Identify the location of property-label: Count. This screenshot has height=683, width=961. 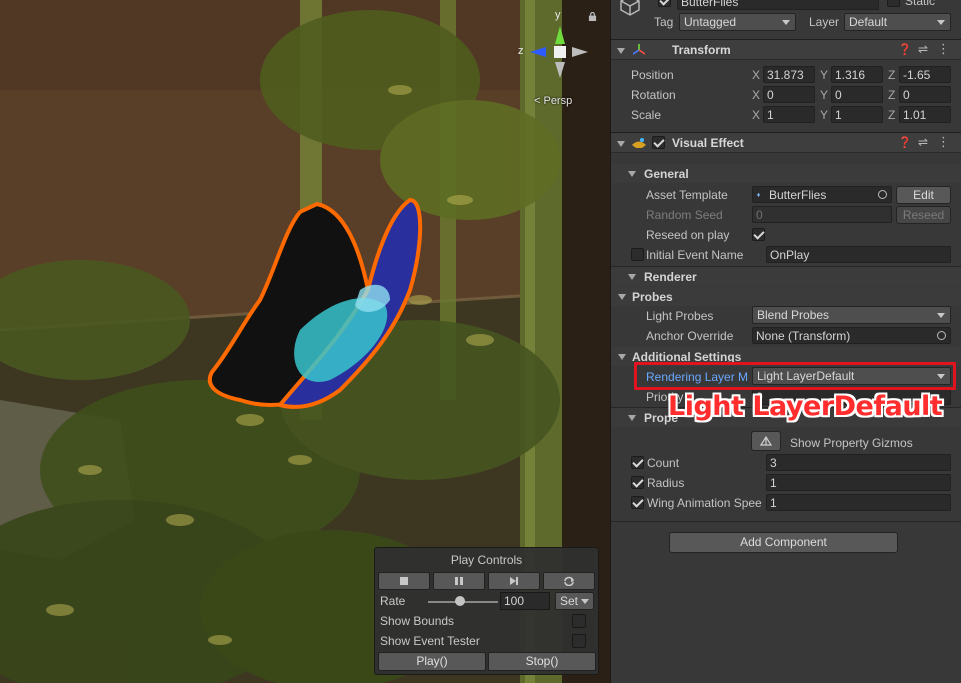
(663, 463).